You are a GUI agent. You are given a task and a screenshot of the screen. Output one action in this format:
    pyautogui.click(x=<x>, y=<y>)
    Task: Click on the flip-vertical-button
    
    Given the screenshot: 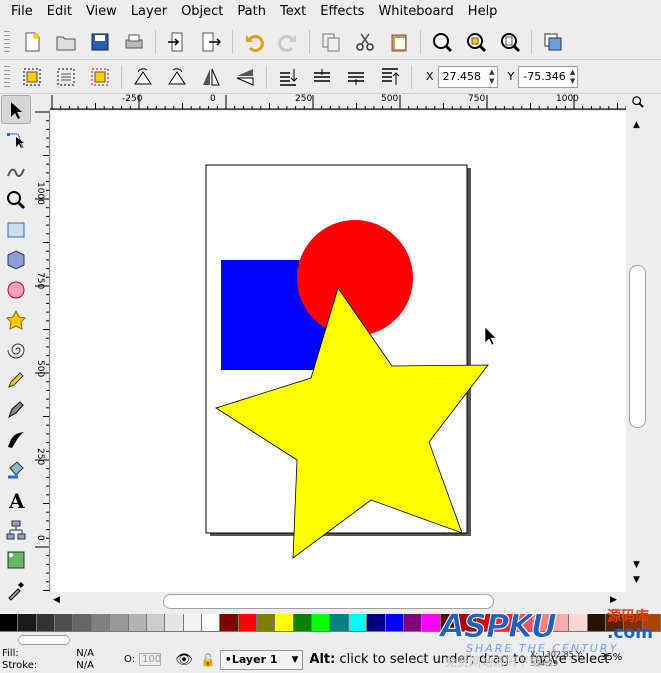 What is the action you would take?
    pyautogui.click(x=245, y=77)
    